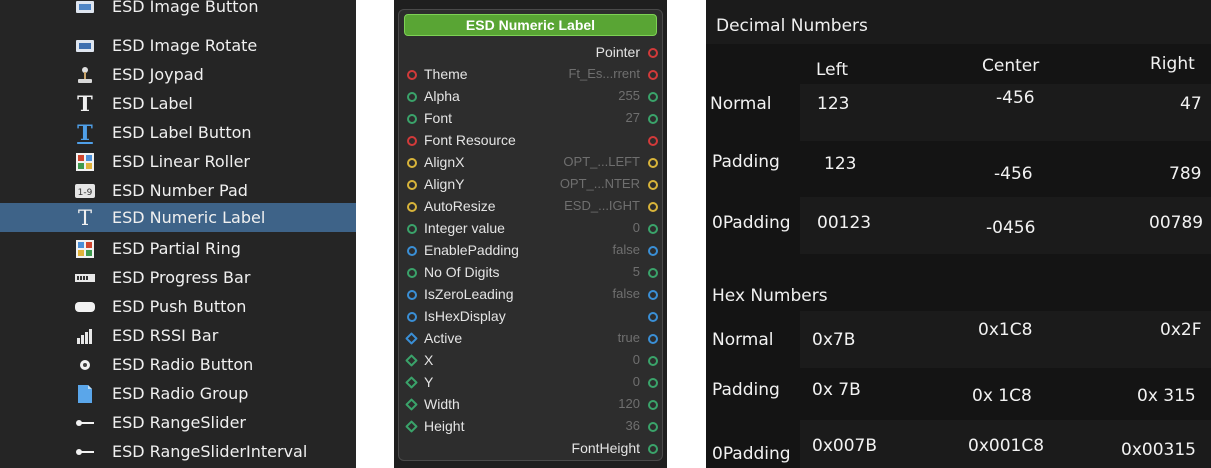  Describe the element at coordinates (832, 70) in the screenshot. I see `column-header-left: Left` at that location.